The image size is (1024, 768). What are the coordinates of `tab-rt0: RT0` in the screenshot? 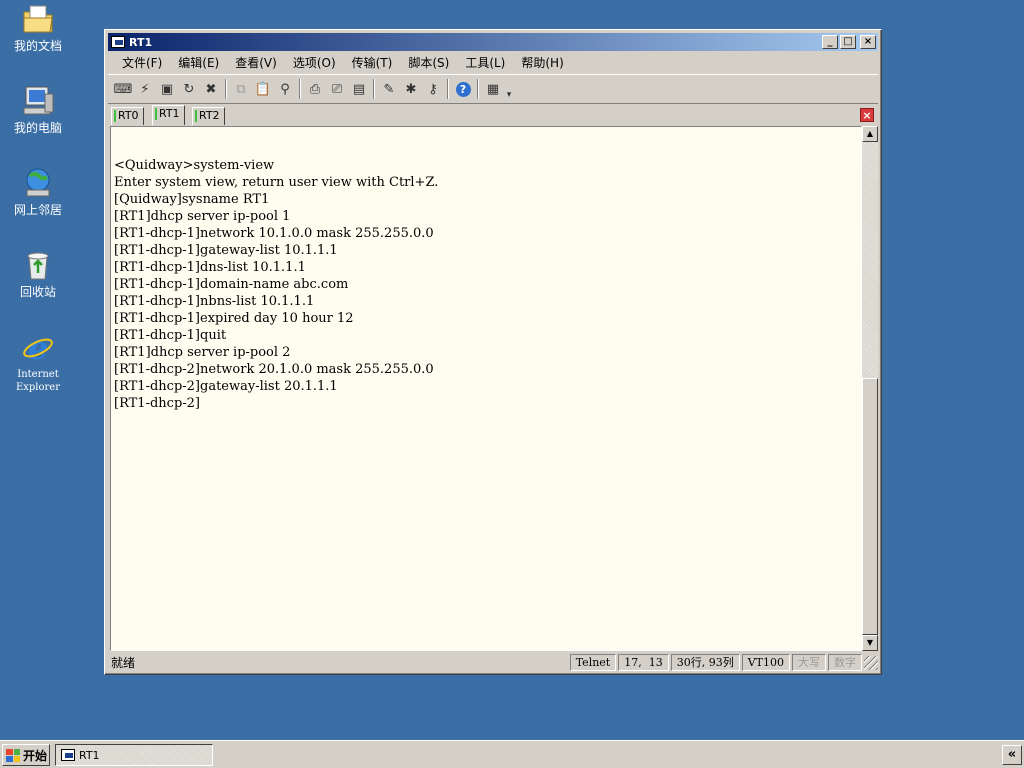 It's located at (127, 116).